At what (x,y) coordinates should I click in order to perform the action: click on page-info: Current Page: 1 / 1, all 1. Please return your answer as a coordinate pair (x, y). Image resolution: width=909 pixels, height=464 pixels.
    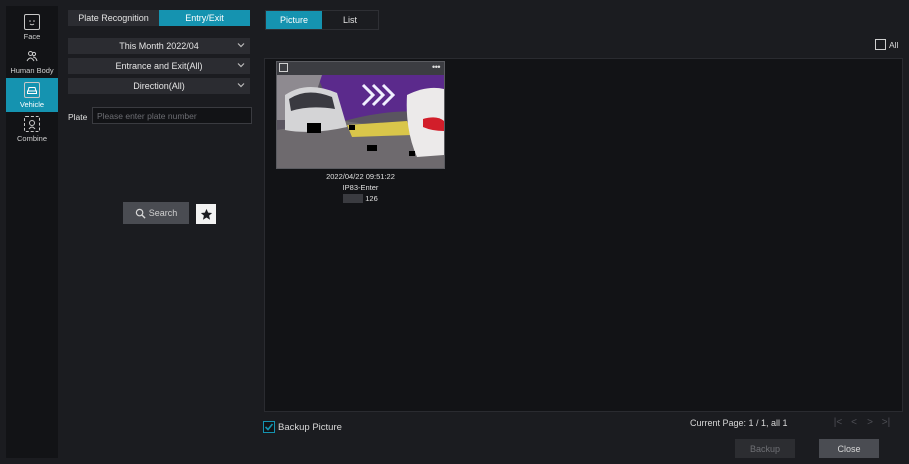
    Looking at the image, I should click on (739, 423).